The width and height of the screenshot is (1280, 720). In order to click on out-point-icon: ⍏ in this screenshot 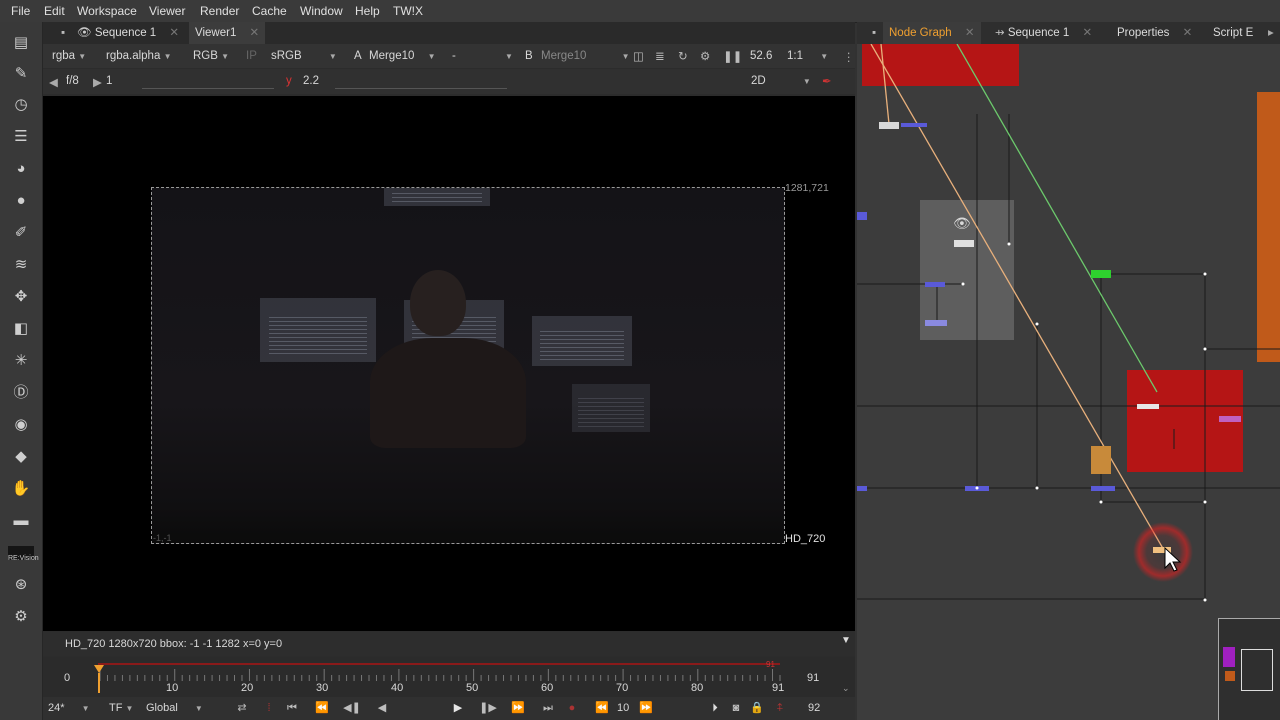, I will do `click(780, 708)`.